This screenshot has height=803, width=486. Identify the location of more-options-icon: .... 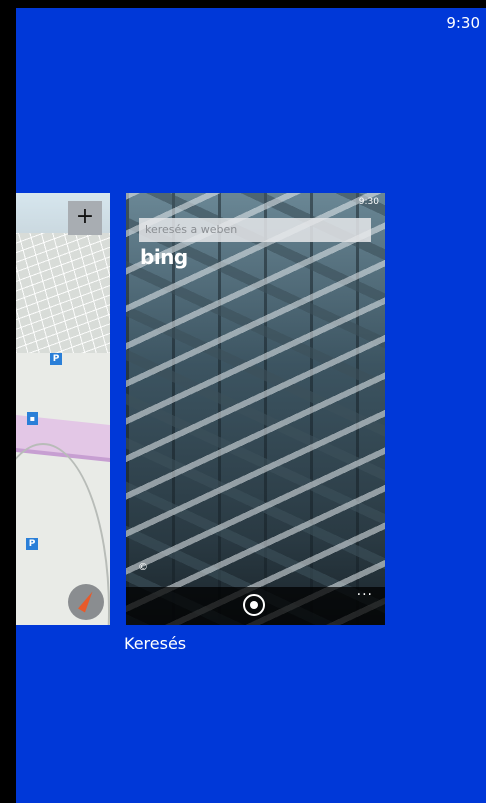
(365, 591).